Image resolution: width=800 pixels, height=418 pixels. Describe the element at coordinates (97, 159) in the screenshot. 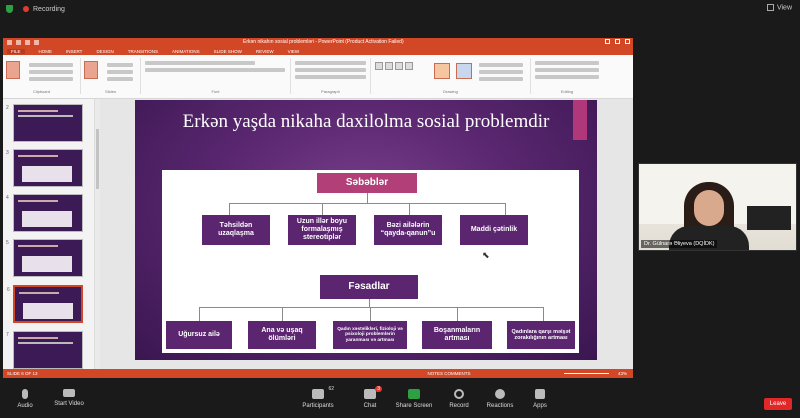

I see `scrollbar-thumb` at that location.